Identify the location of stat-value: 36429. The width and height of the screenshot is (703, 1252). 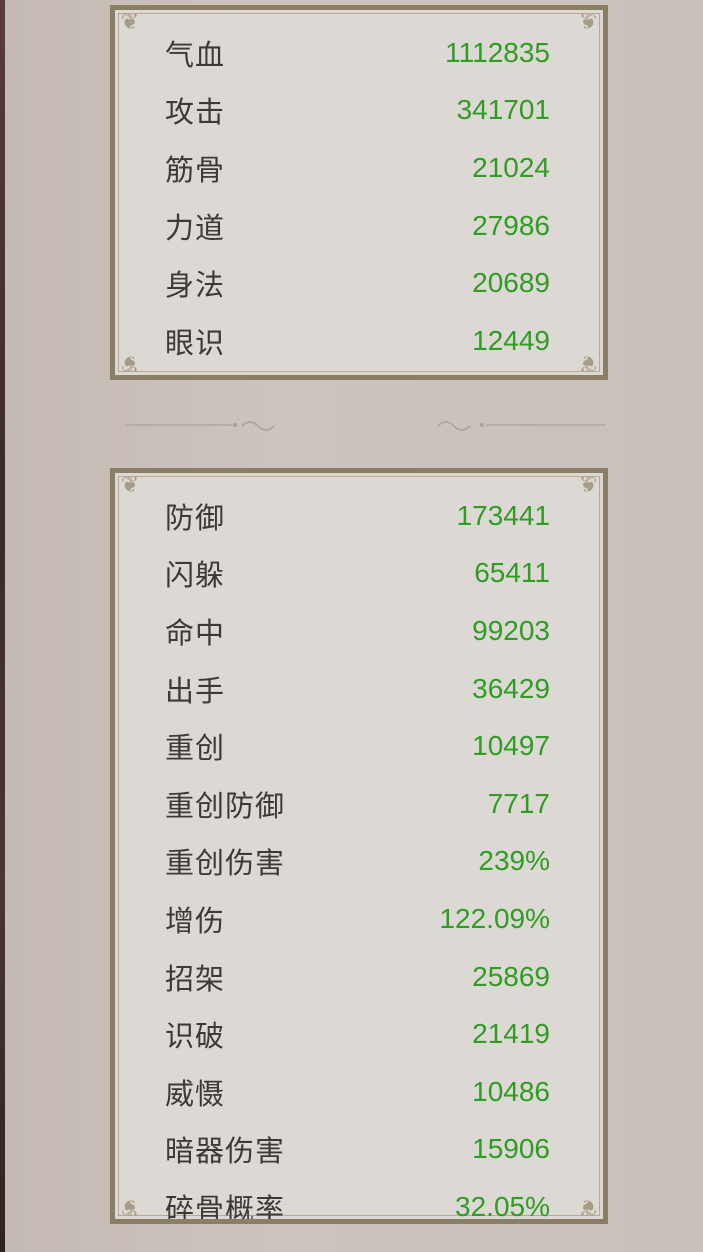
(511, 688).